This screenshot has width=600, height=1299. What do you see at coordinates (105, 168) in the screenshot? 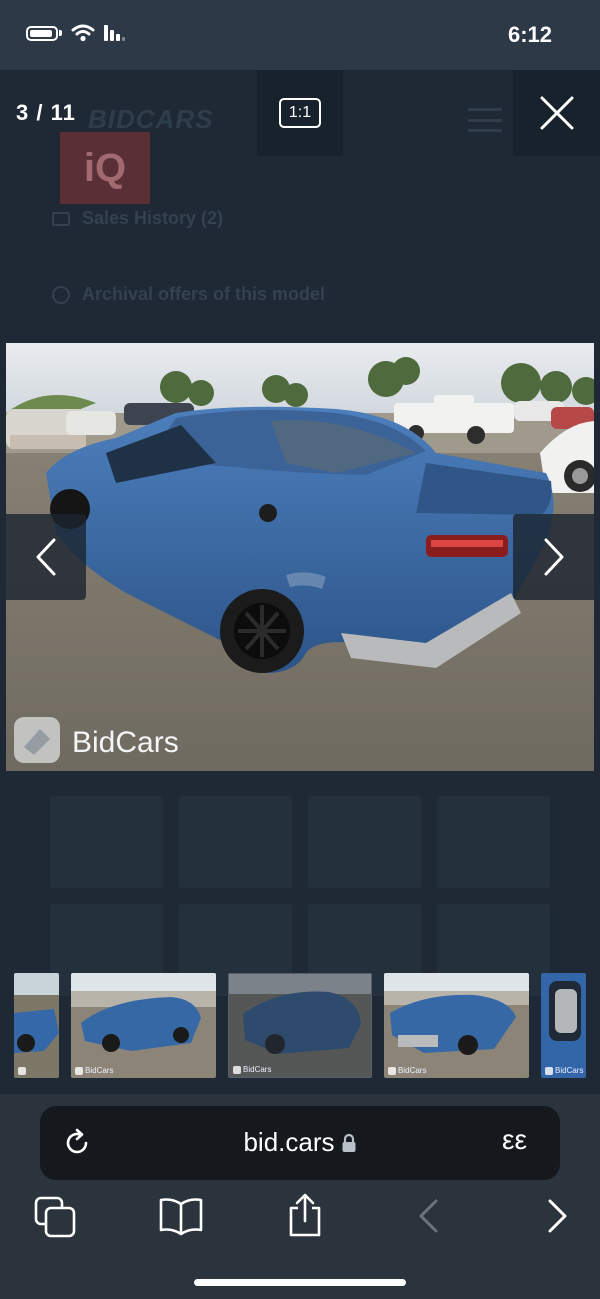
I see `background-iq-badge: iQ` at bounding box center [105, 168].